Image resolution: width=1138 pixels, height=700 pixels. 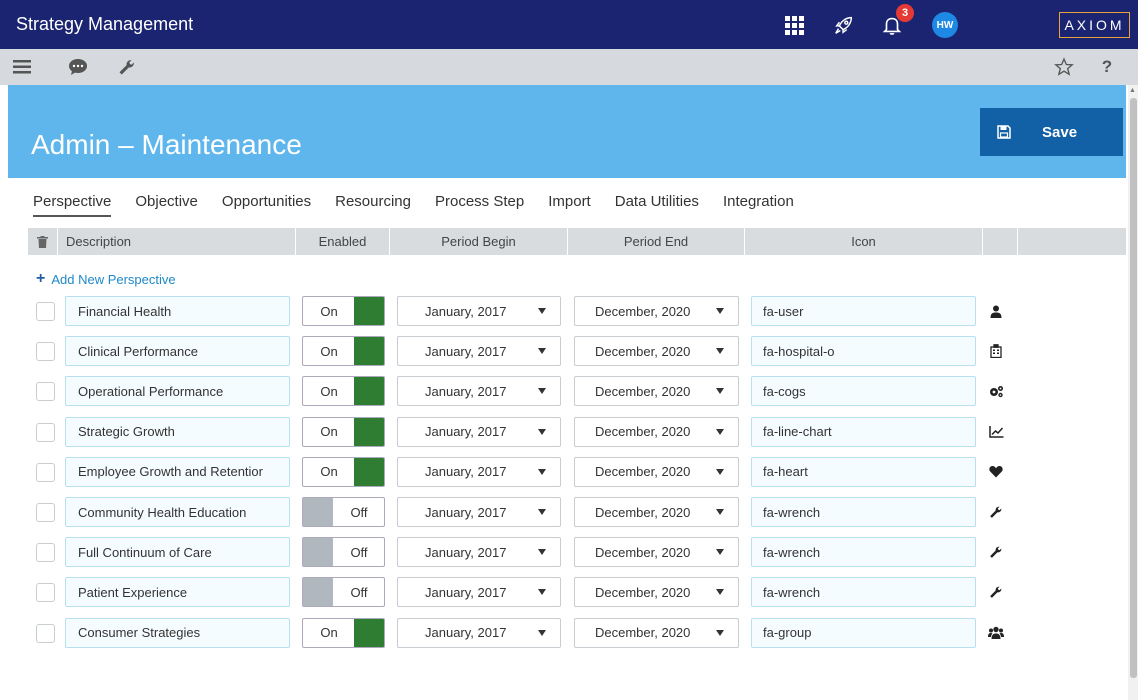 I want to click on description-input: Community Health Education, so click(x=177, y=512).